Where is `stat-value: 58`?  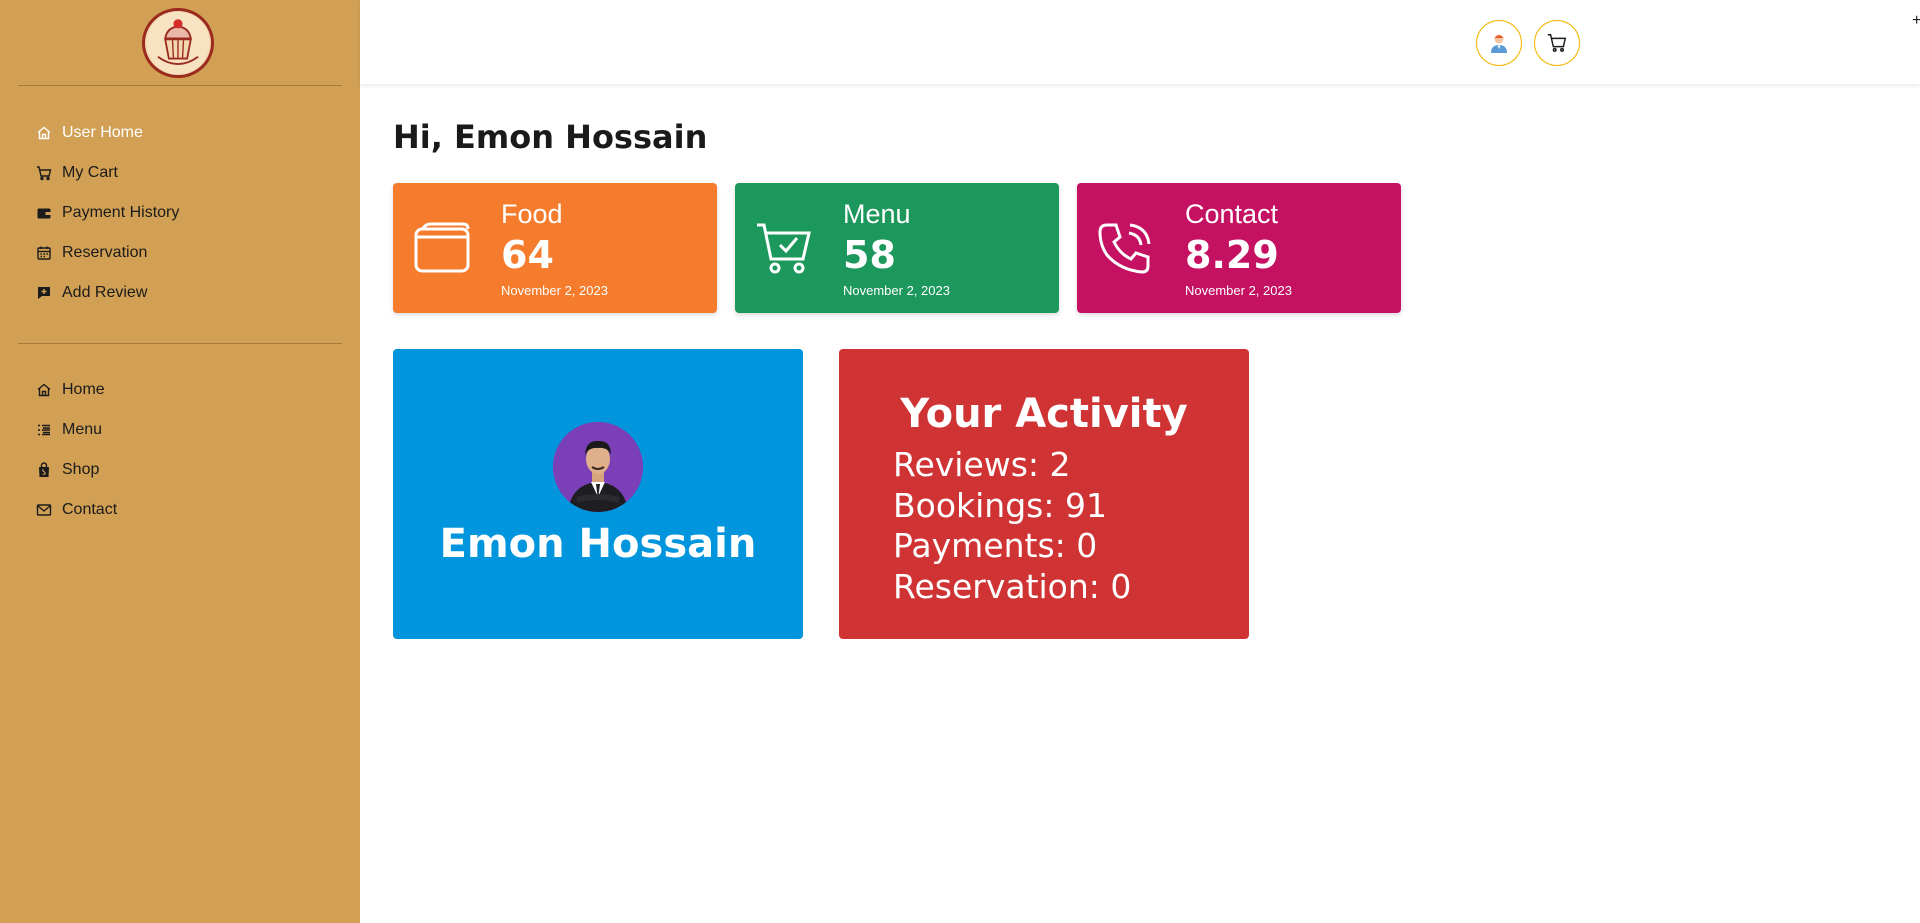 stat-value: 58 is located at coordinates (869, 255).